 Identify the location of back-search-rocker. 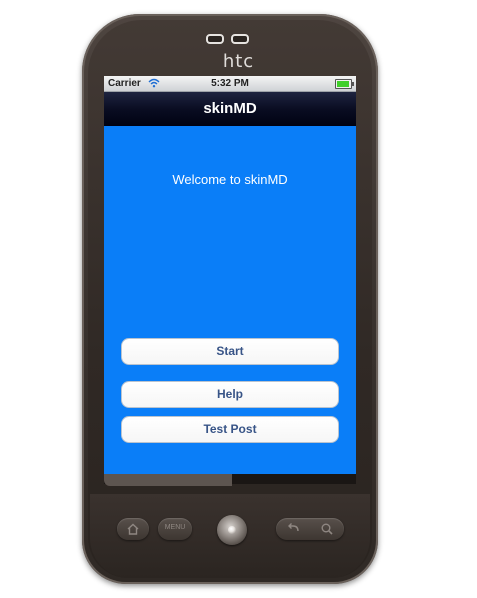
(310, 529).